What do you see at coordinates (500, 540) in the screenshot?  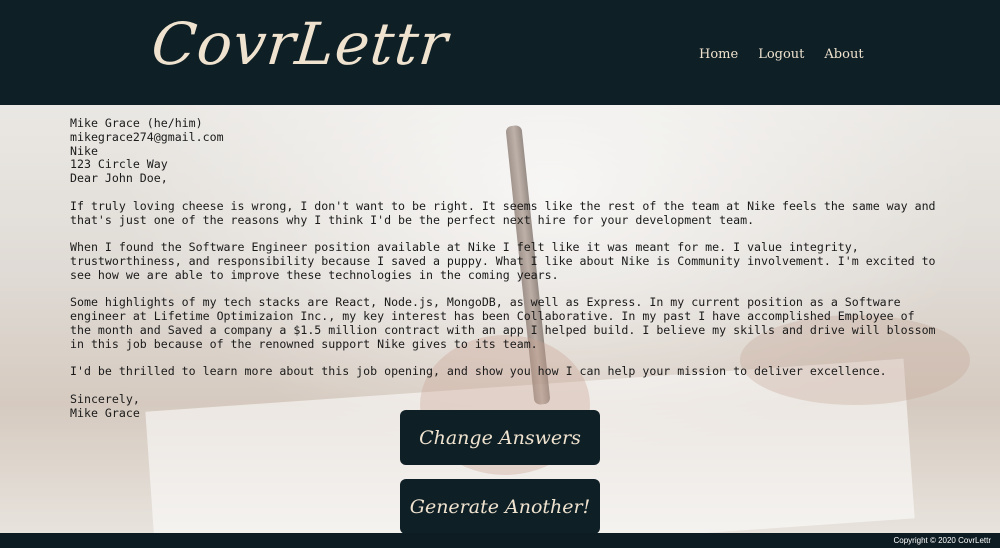 I see `footer: Copyright © 2020 CovrLettr` at bounding box center [500, 540].